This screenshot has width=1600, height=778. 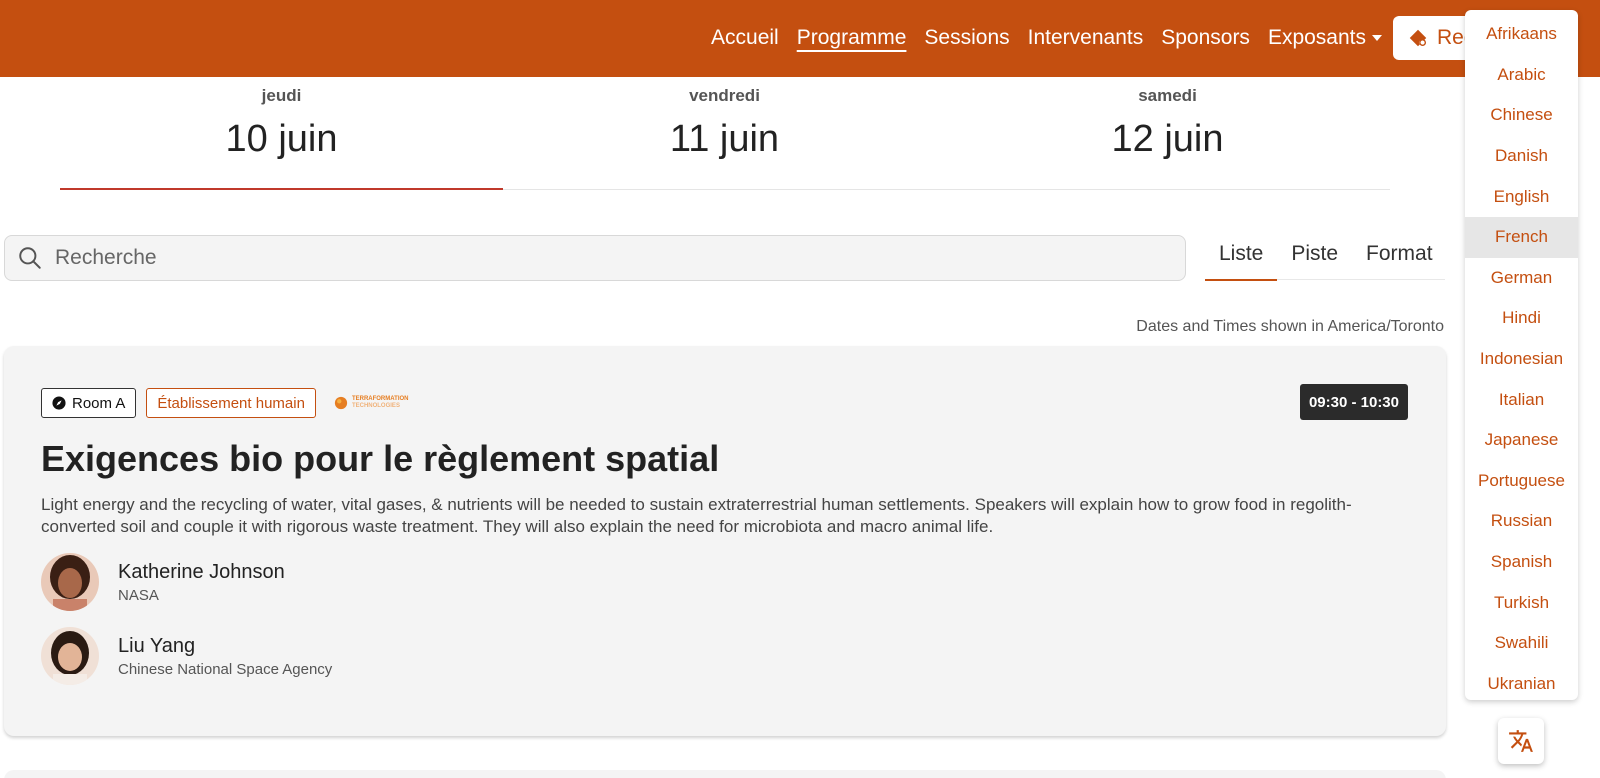 What do you see at coordinates (1205, 38) in the screenshot?
I see `nav-sponsors: Sponsors` at bounding box center [1205, 38].